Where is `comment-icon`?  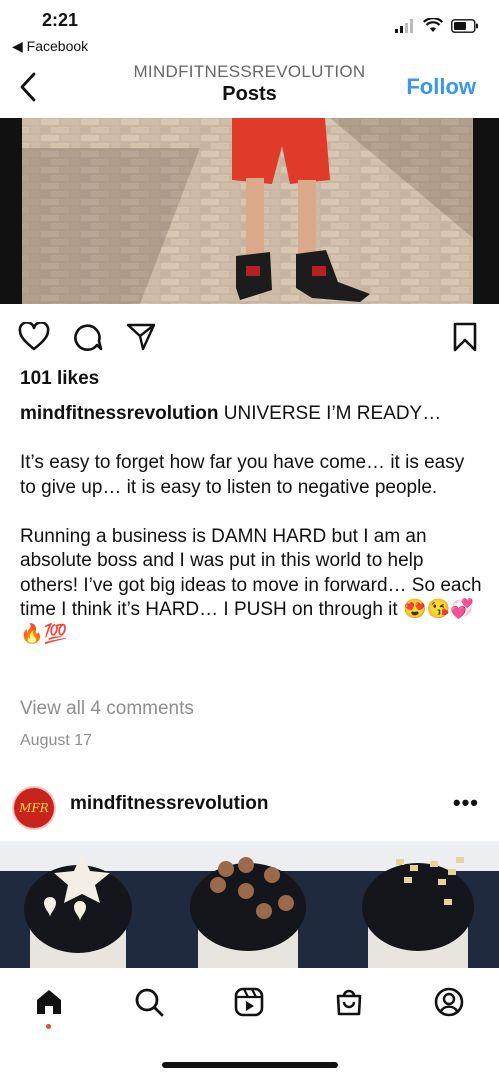 comment-icon is located at coordinates (88, 337).